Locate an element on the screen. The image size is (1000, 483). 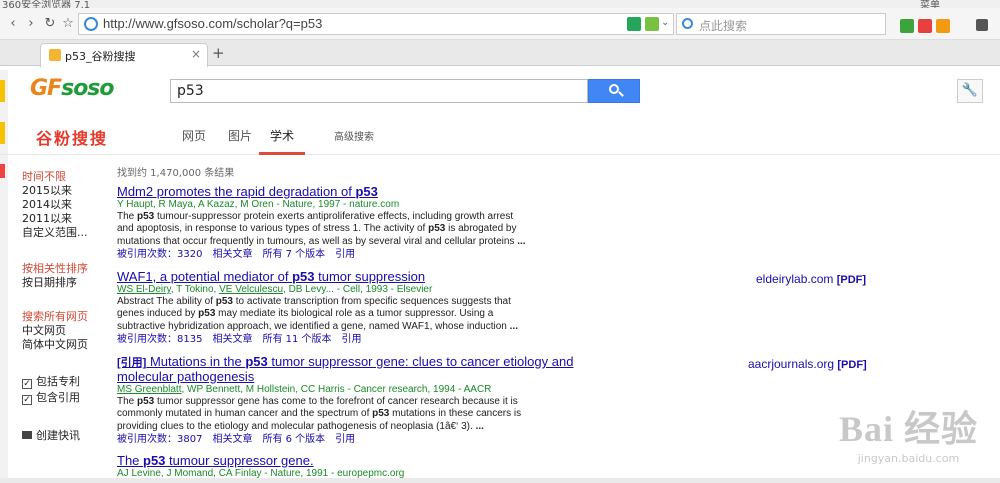
logo-sub: soso is located at coordinates (87, 88).